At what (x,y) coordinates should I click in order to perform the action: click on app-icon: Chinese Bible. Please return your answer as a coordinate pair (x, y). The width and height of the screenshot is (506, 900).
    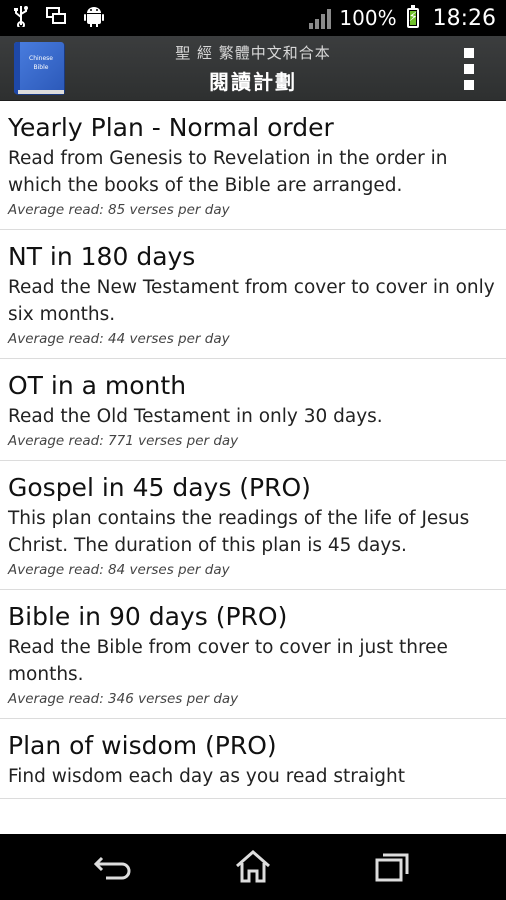
    Looking at the image, I should click on (40, 68).